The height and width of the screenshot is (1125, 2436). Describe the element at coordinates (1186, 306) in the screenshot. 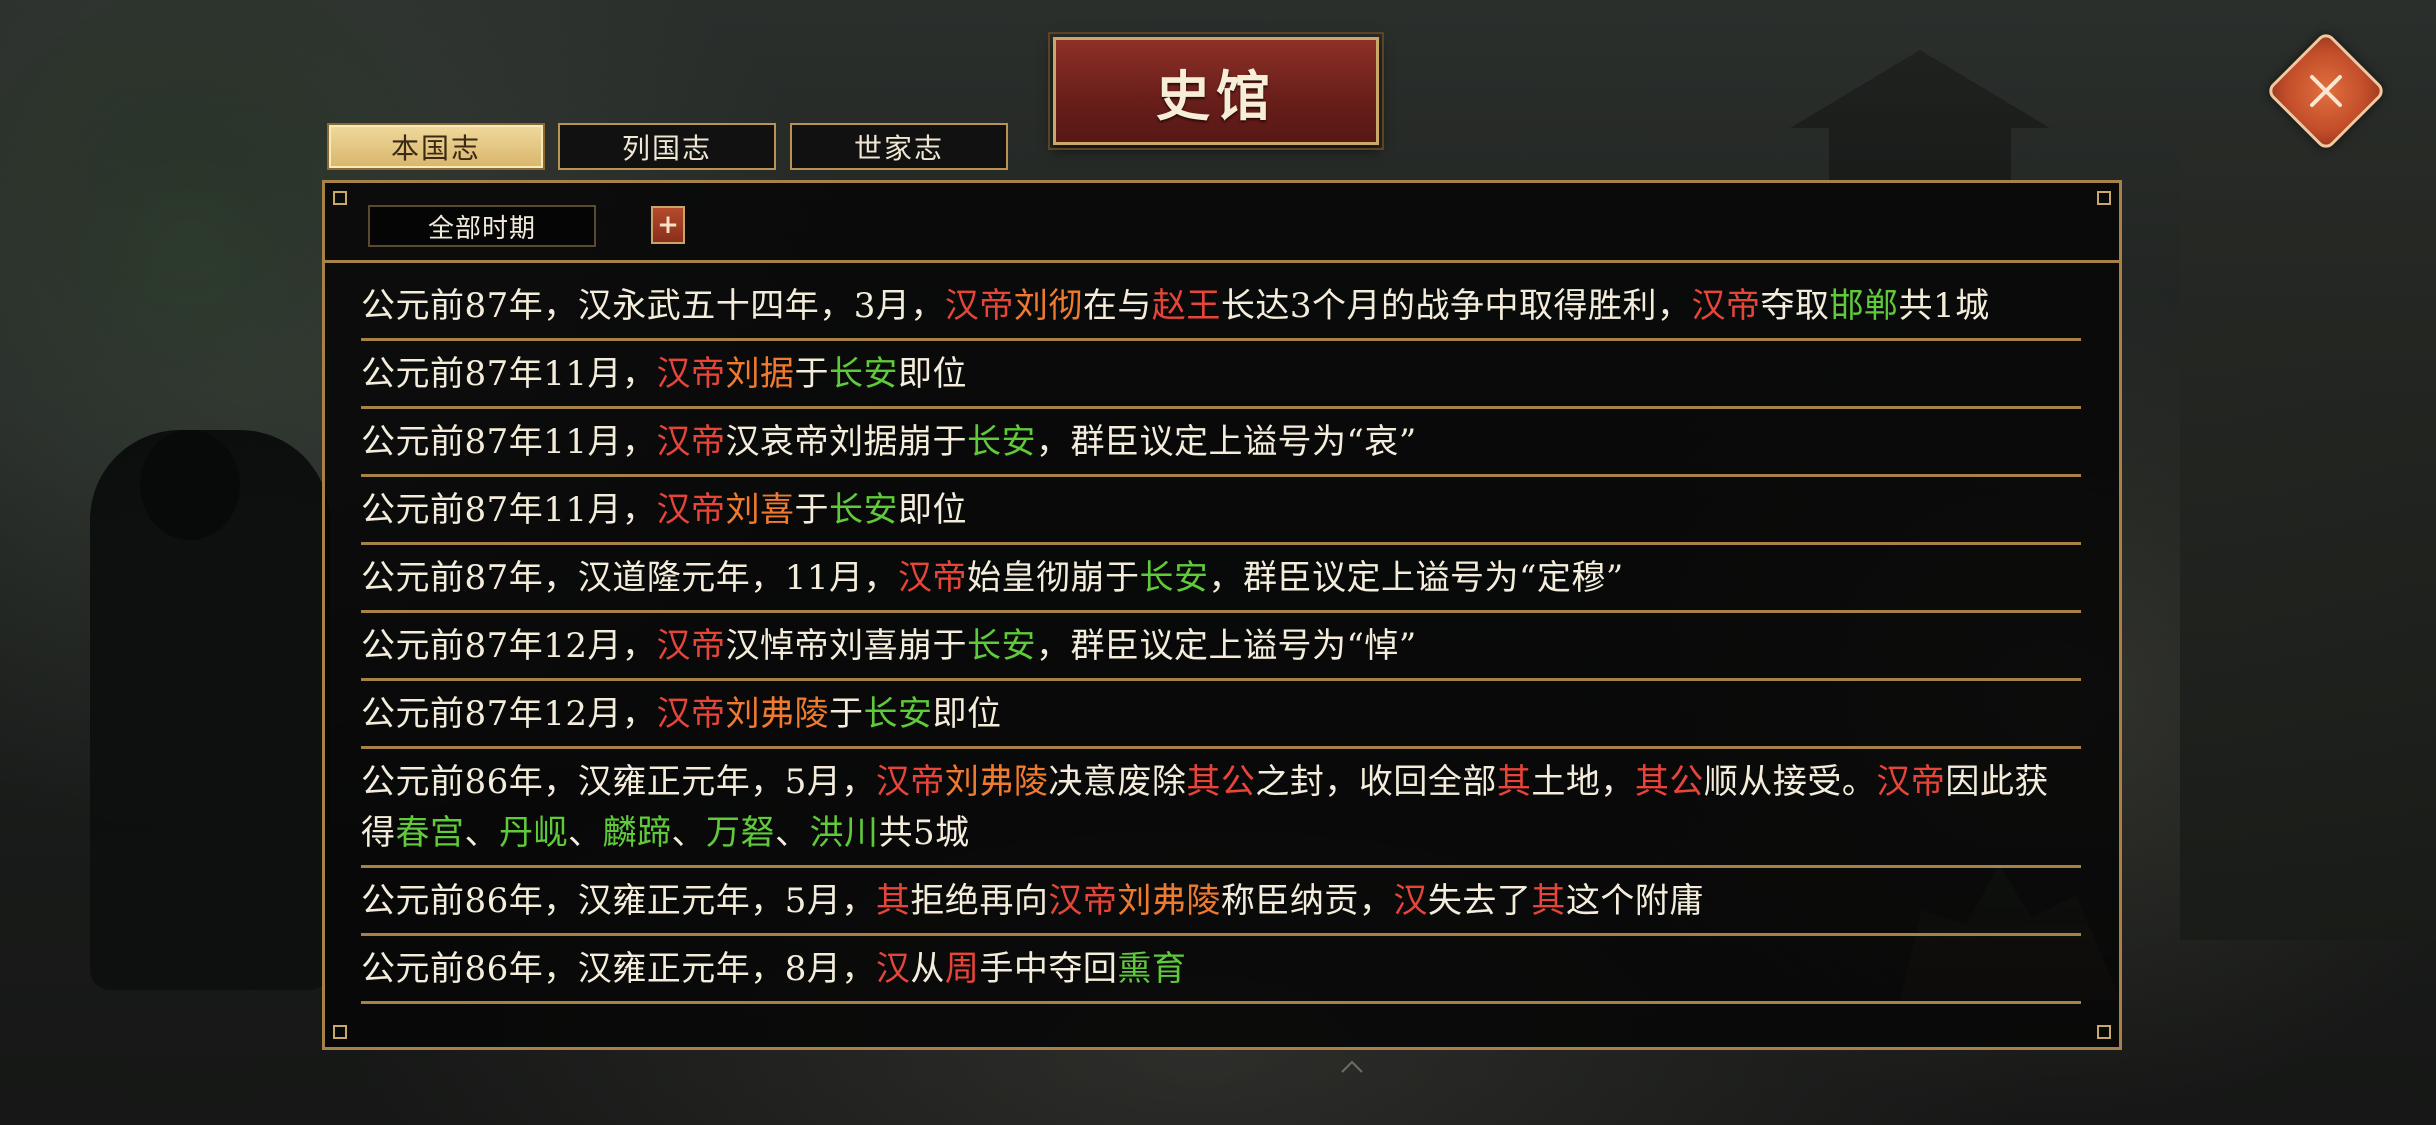

I see `record-segment: 赵王` at that location.